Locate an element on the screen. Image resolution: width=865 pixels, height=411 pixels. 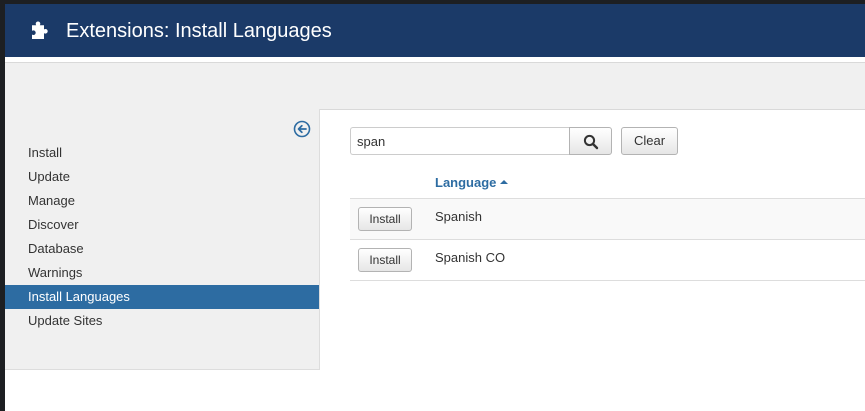
language-name: Spanish CO is located at coordinates (470, 257).